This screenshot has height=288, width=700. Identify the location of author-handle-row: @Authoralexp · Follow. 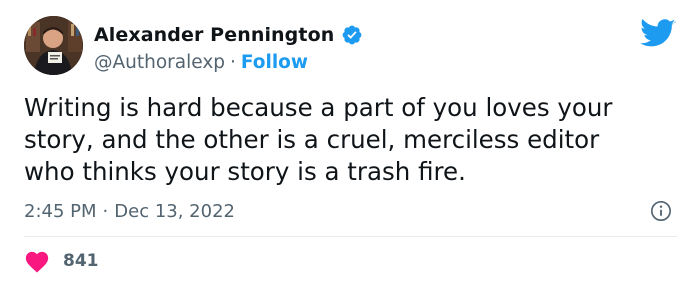
(201, 62).